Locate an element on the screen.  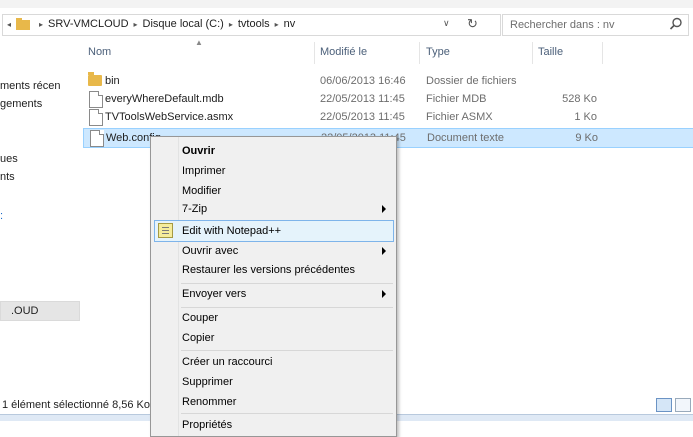
file-size: 1 Ko is located at coordinates (585, 117).